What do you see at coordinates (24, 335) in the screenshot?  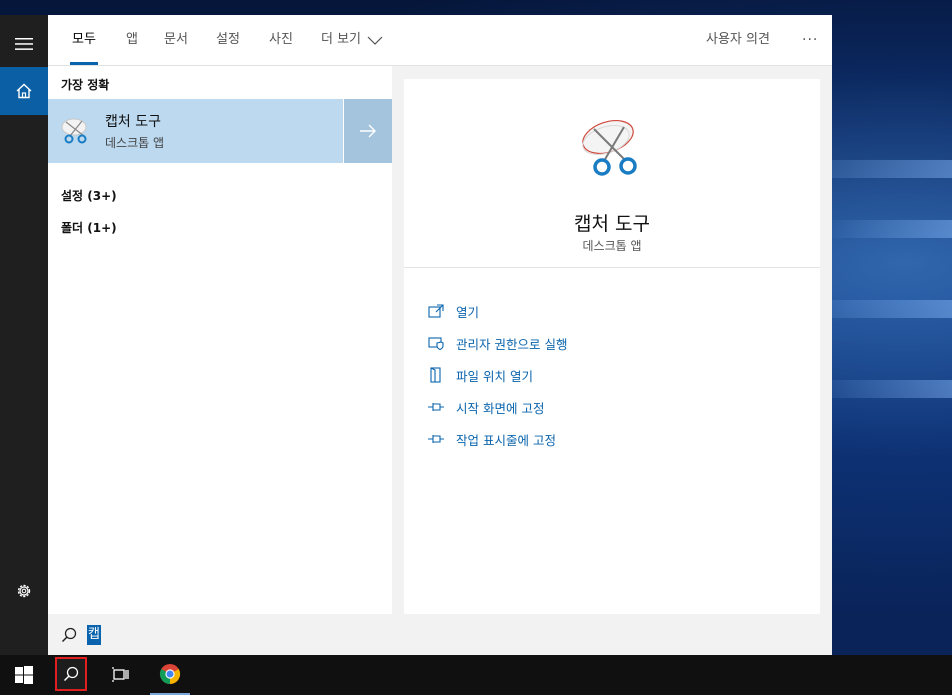 I see `left-rail` at bounding box center [24, 335].